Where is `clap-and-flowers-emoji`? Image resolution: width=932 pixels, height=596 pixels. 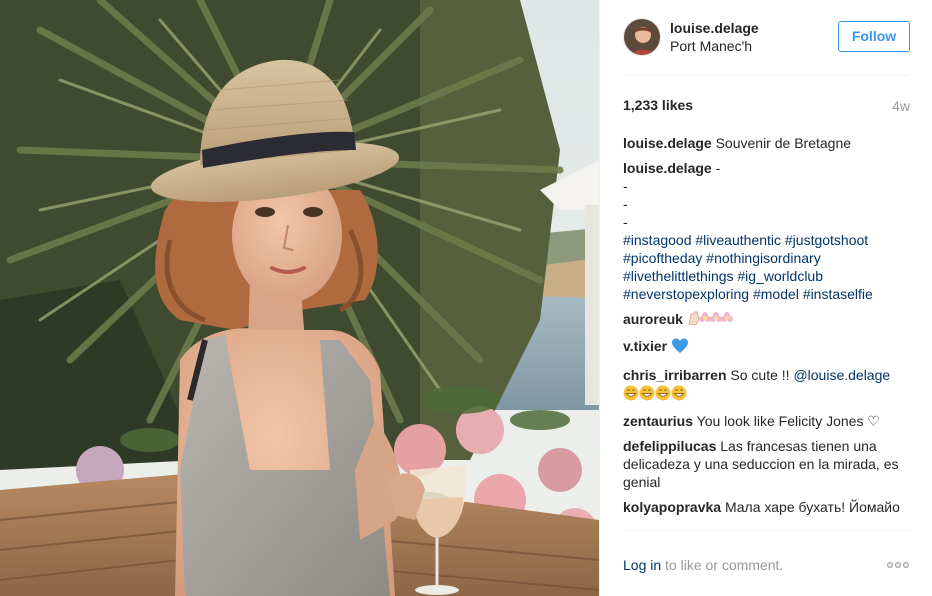 clap-and-flowers-emoji is located at coordinates (711, 320).